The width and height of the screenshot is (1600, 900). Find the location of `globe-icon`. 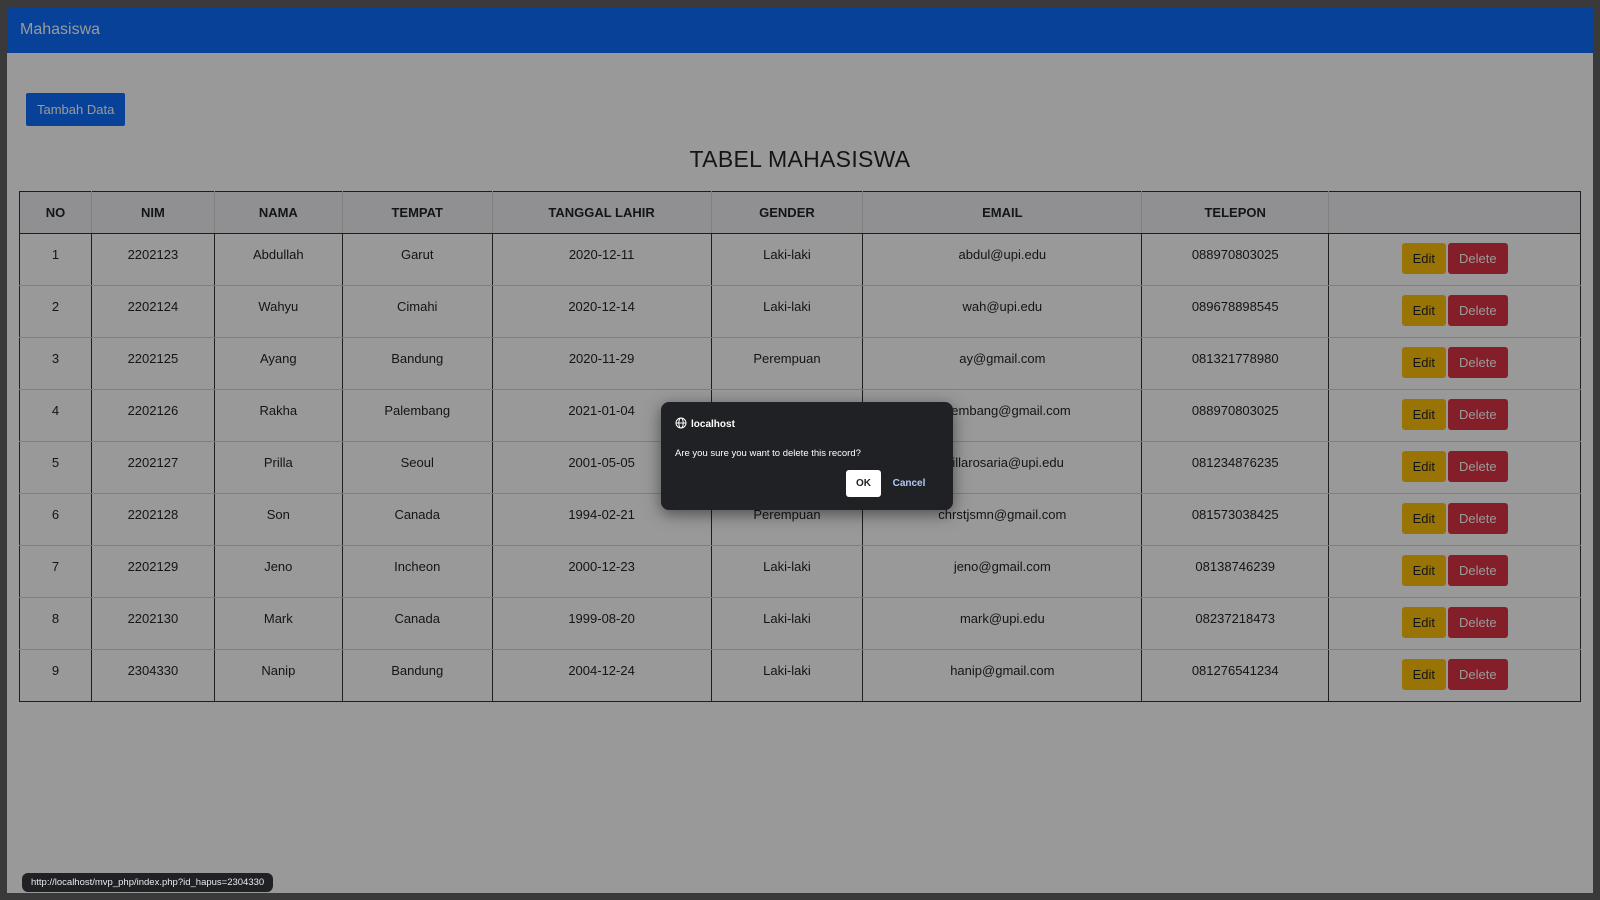

globe-icon is located at coordinates (681, 424).